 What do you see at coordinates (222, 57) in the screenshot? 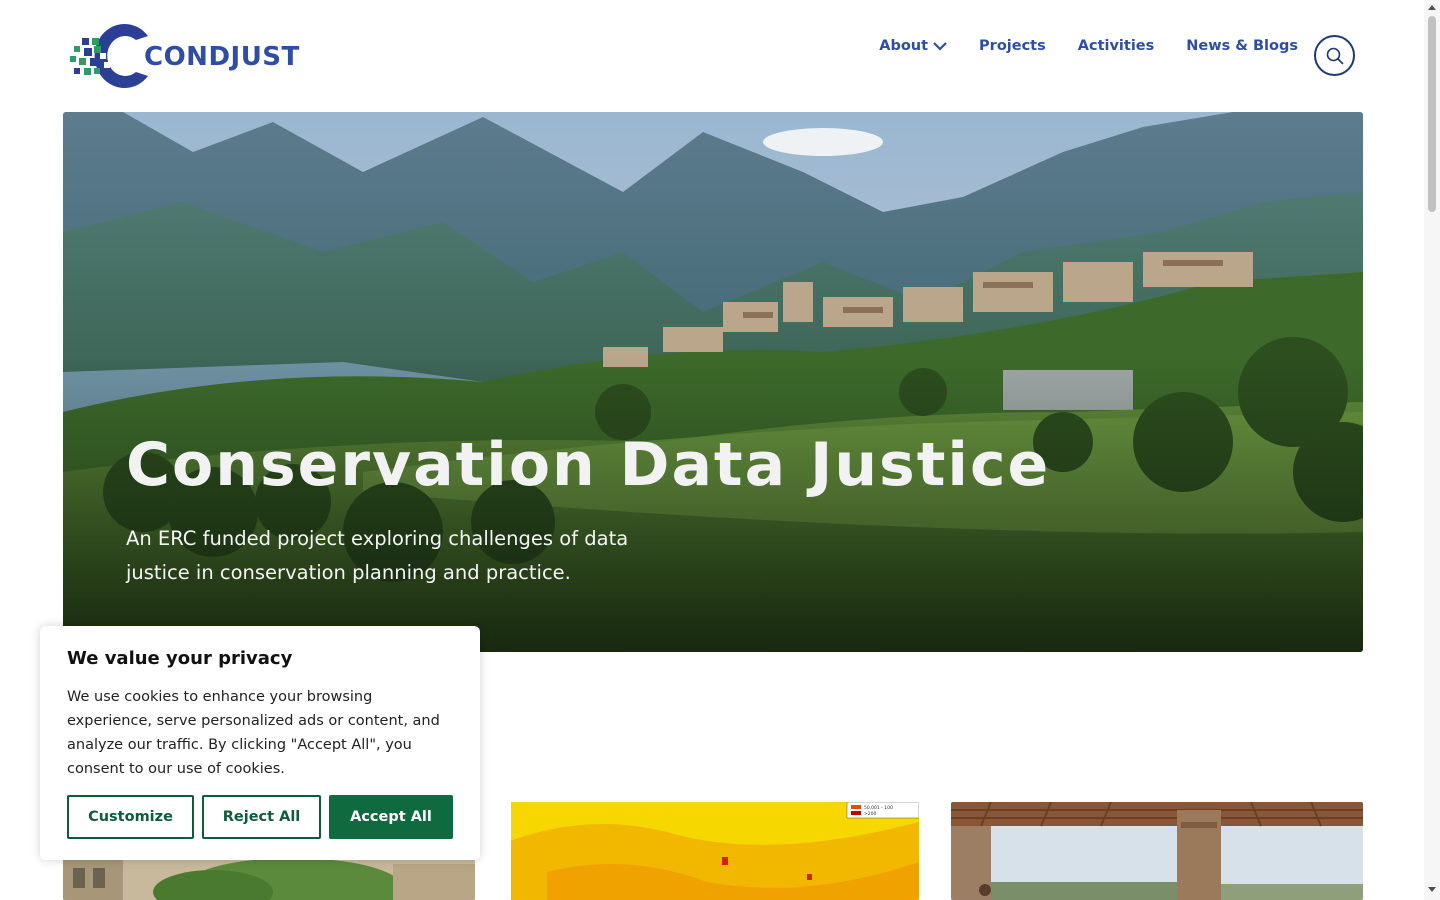
I see `logo-text: CONDJUST` at bounding box center [222, 57].